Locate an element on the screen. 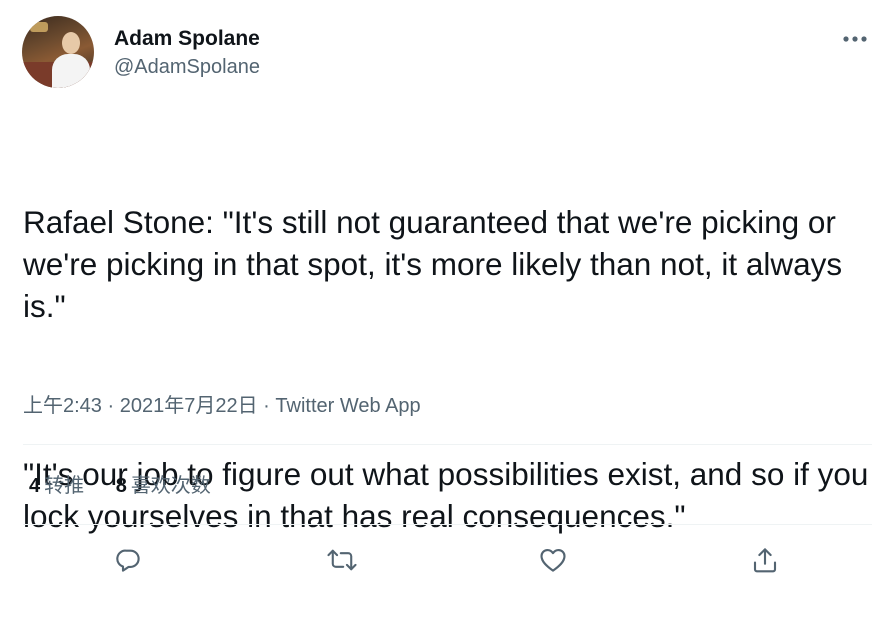 This screenshot has width=892, height=621. tweet-time: 上午2:43 is located at coordinates (62, 406).